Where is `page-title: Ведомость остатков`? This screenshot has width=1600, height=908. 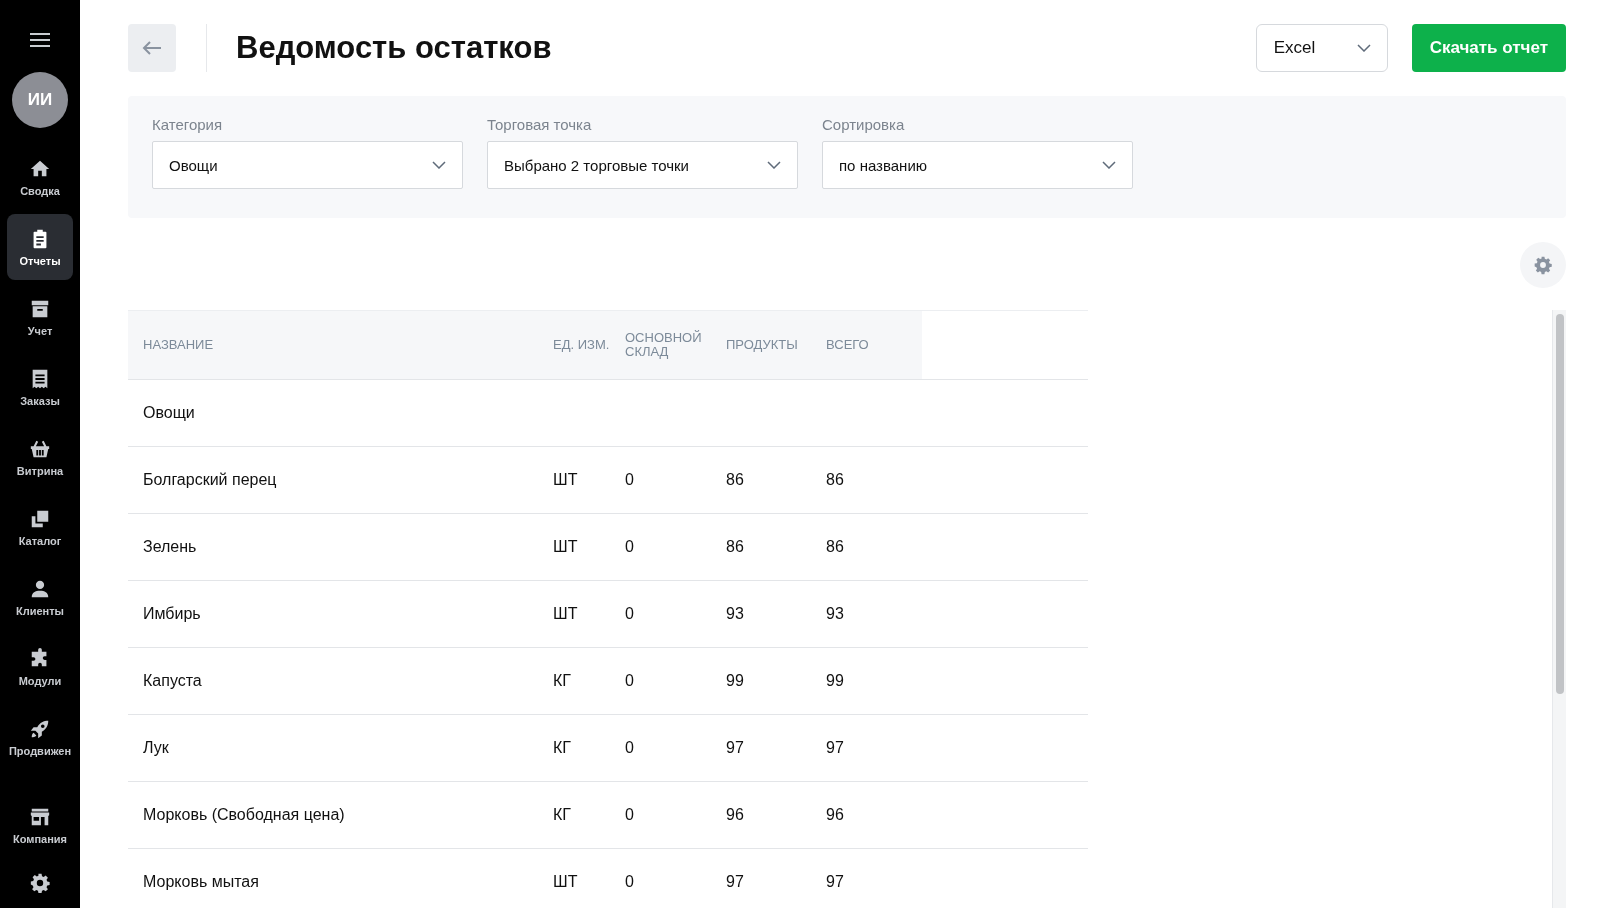
page-title: Ведомость остатков is located at coordinates (394, 48).